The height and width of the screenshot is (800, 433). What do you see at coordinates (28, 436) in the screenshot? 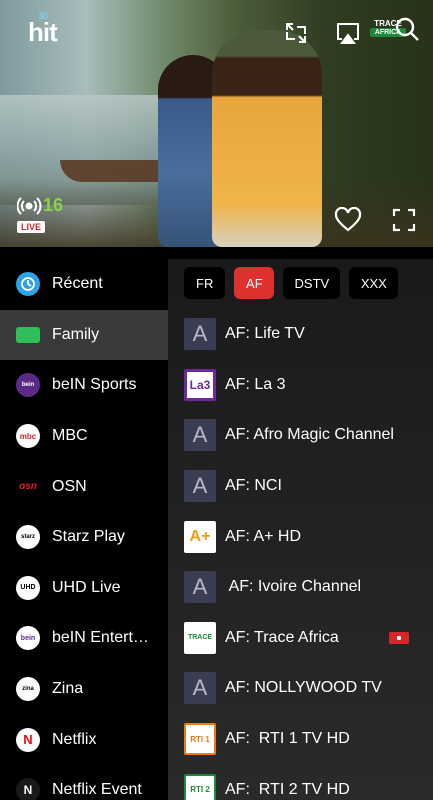
I see `mbc-logo-icon: mbc` at bounding box center [28, 436].